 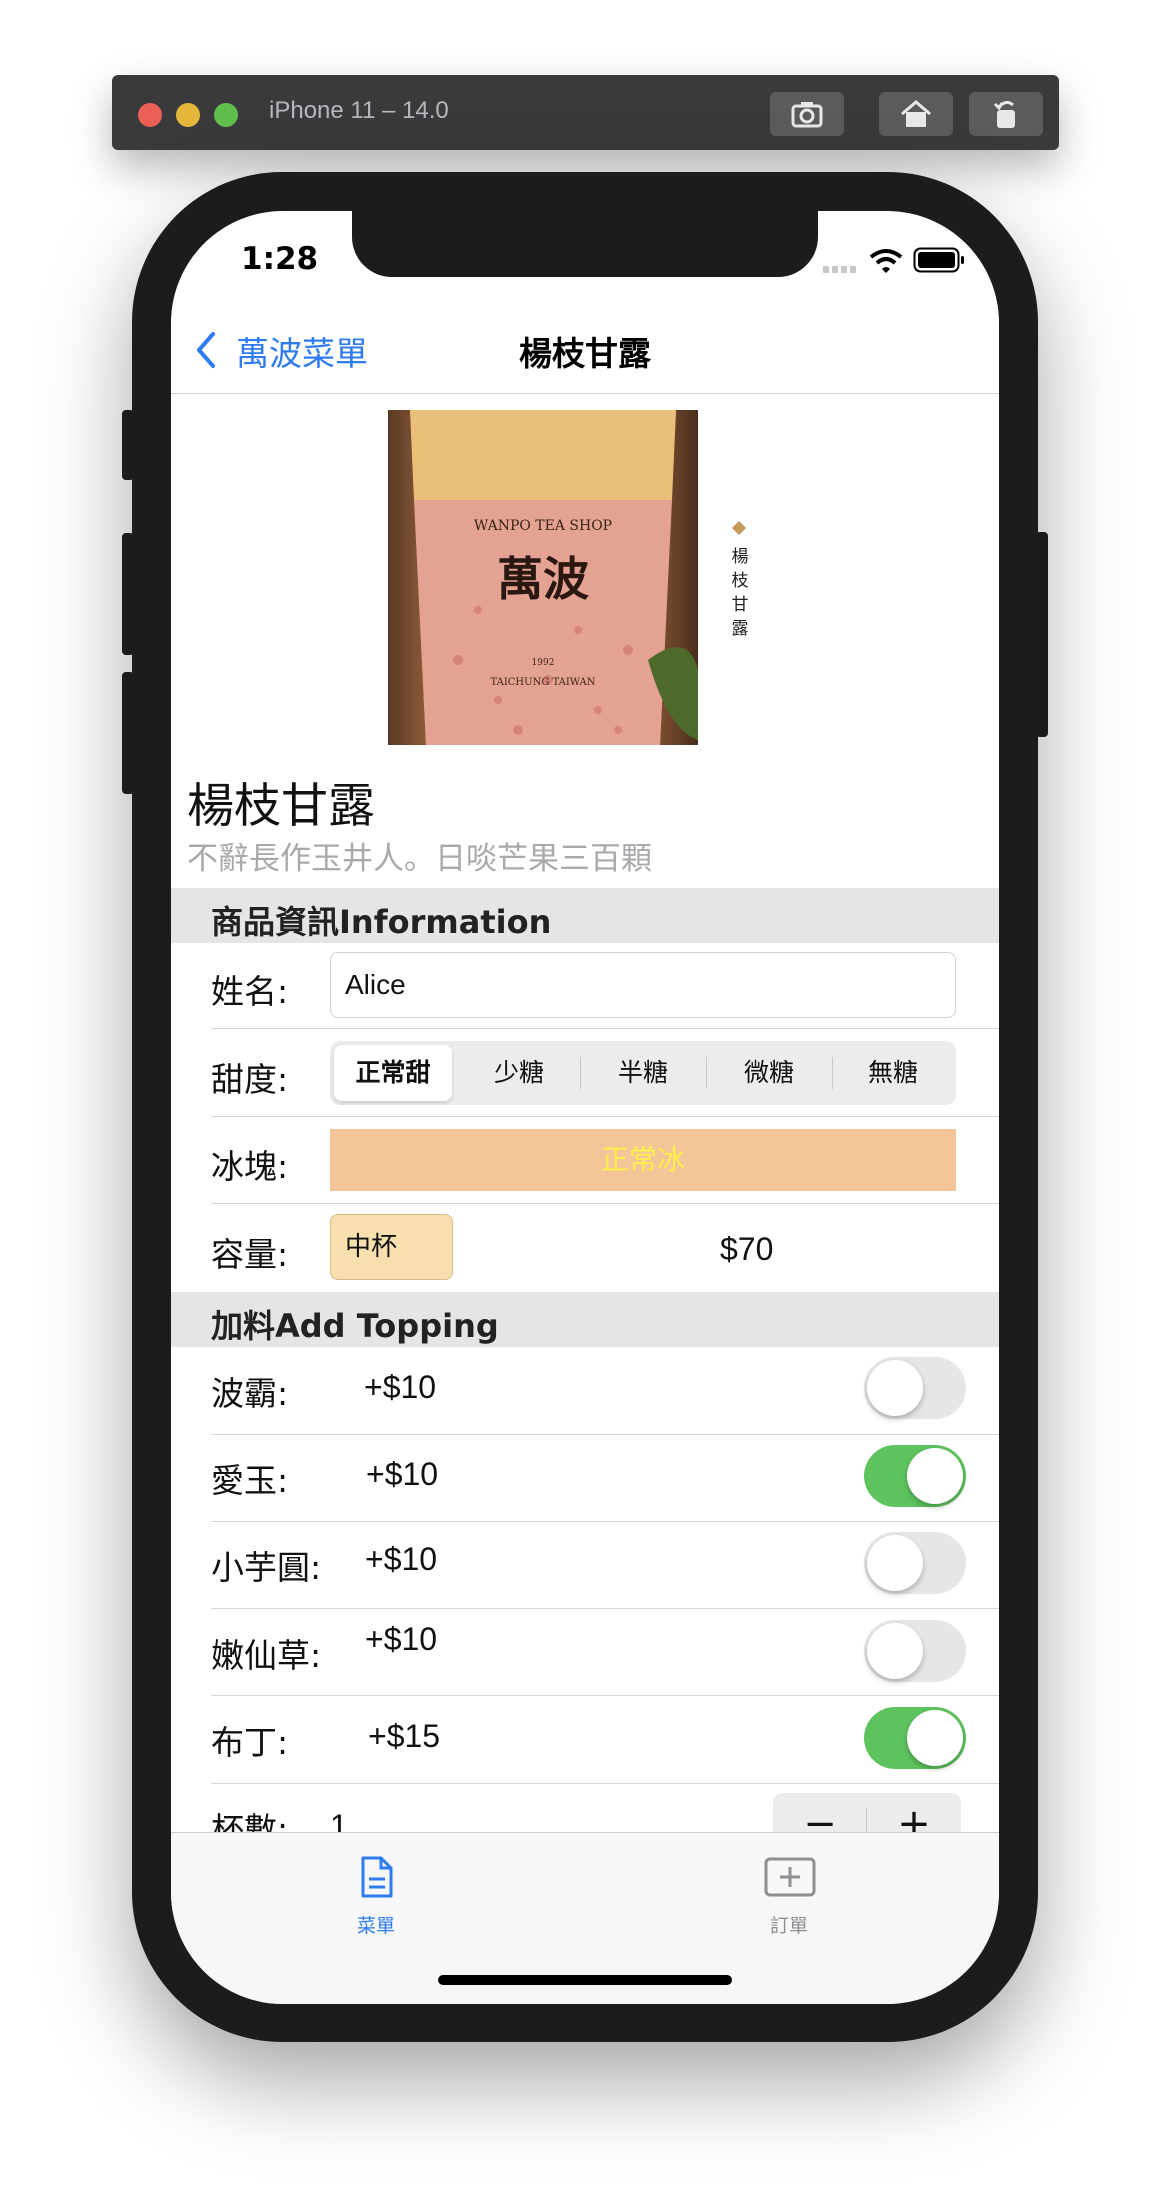 What do you see at coordinates (391, 1247) in the screenshot?
I see `size-button: 中杯` at bounding box center [391, 1247].